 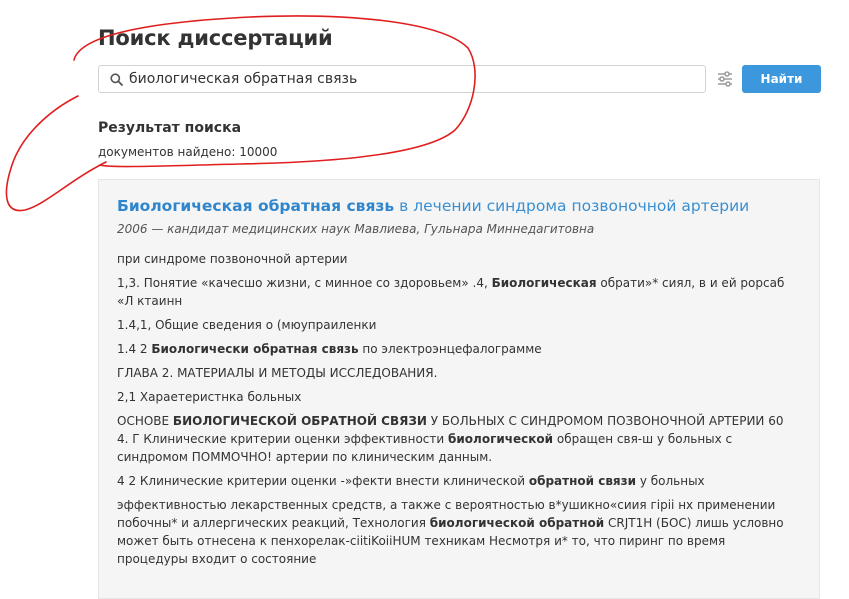 I want to click on snippet-text: при синдроме позвоночной артерии, so click(x=232, y=259).